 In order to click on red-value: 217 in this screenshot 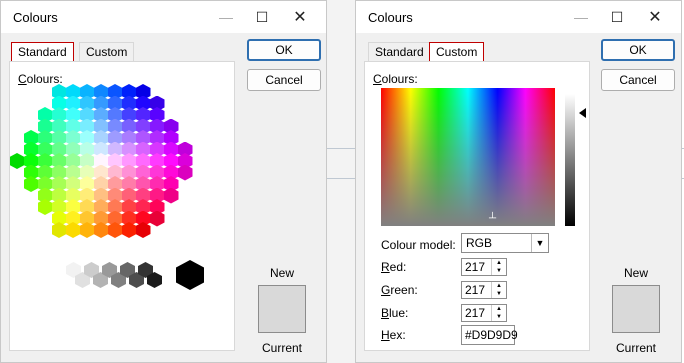, I will do `click(475, 267)`.